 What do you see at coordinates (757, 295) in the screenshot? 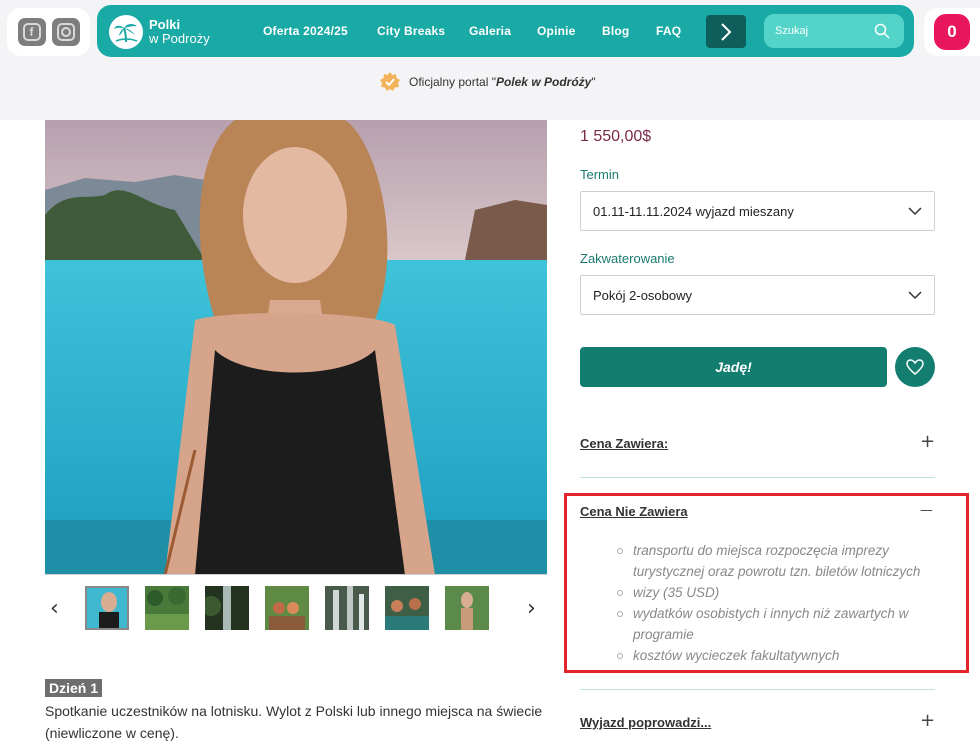
I see `accommodation-select: Pokój 2-osobowy` at bounding box center [757, 295].